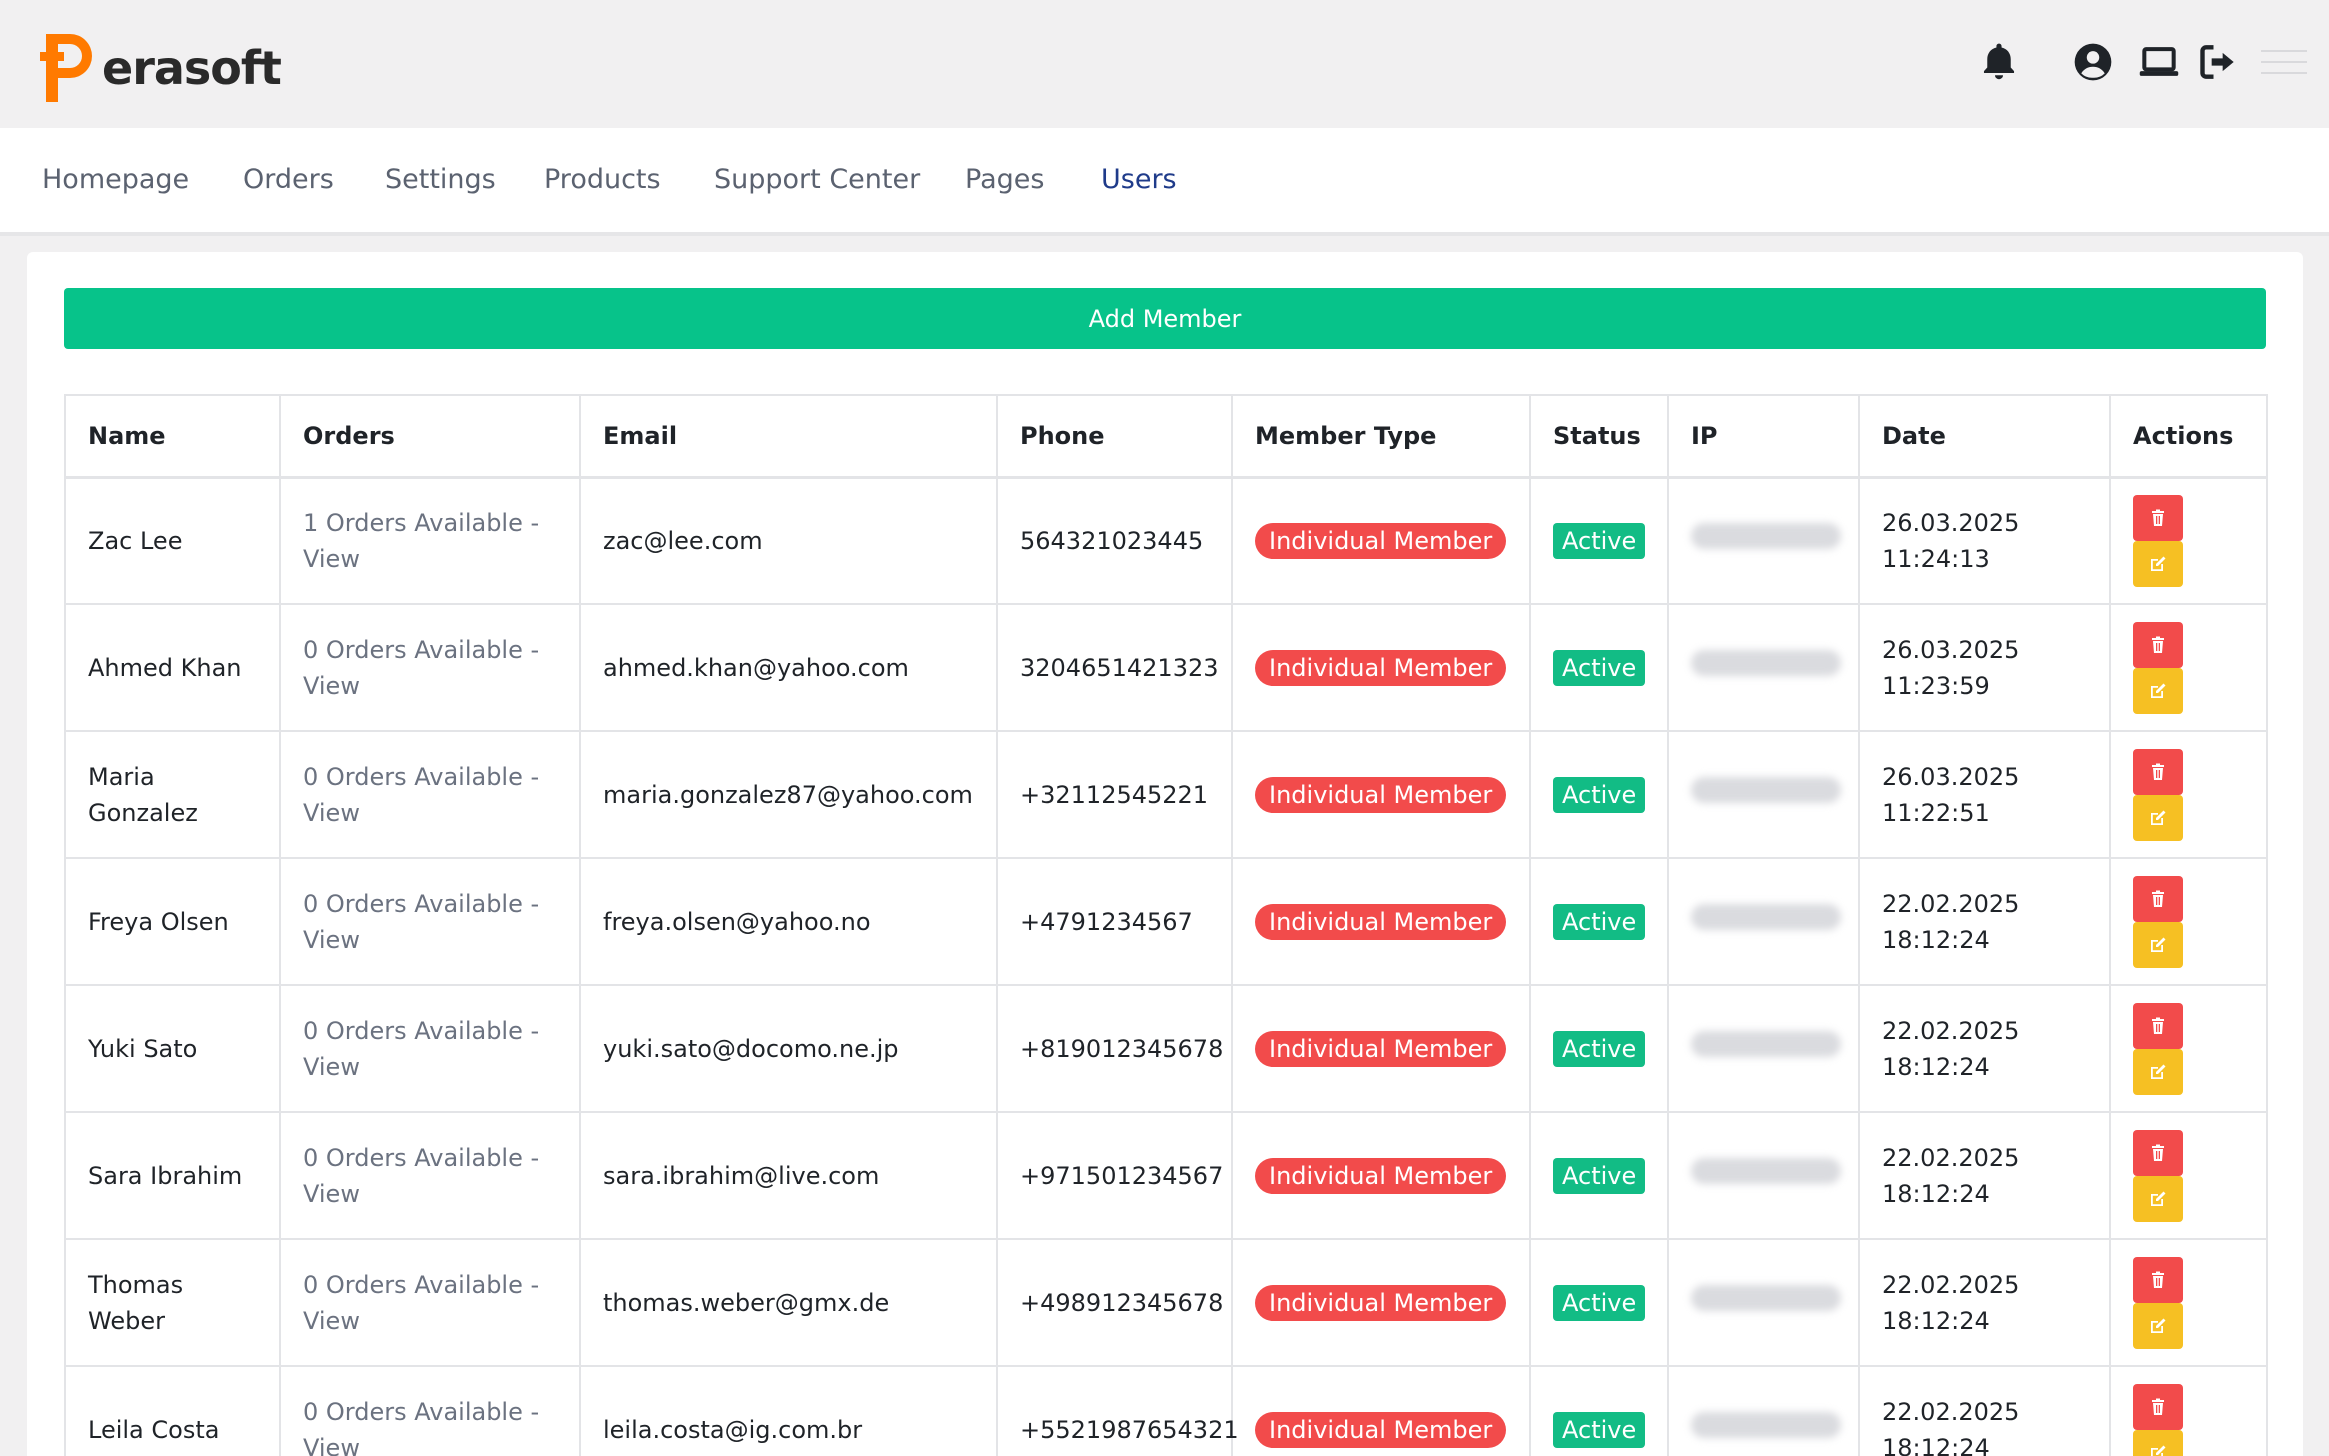 This screenshot has width=2329, height=1456. What do you see at coordinates (172, 436) in the screenshot?
I see `column-header-name: Name` at bounding box center [172, 436].